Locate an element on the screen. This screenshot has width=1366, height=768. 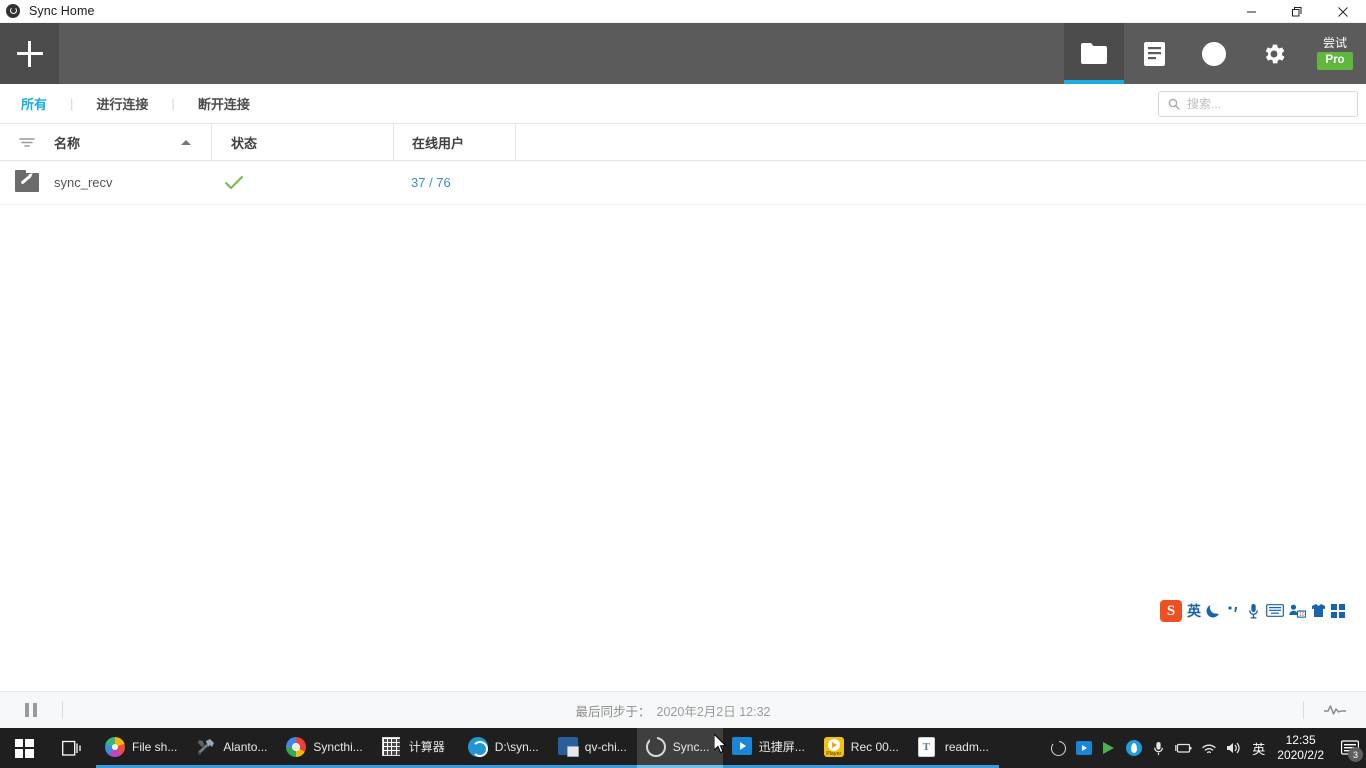
media-player-icon: Player is located at coordinates (833, 746).